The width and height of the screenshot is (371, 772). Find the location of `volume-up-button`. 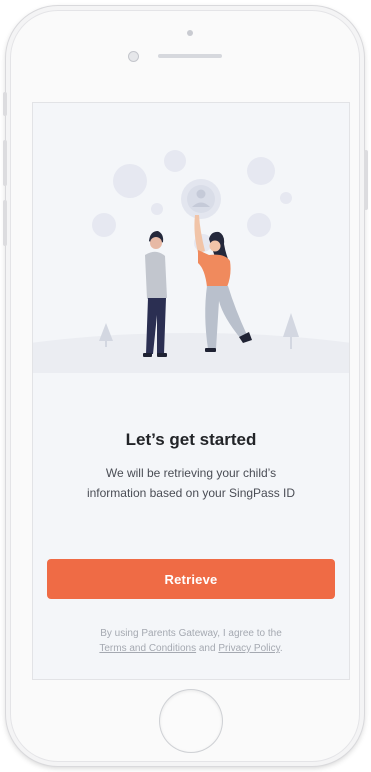

volume-up-button is located at coordinates (5, 163).